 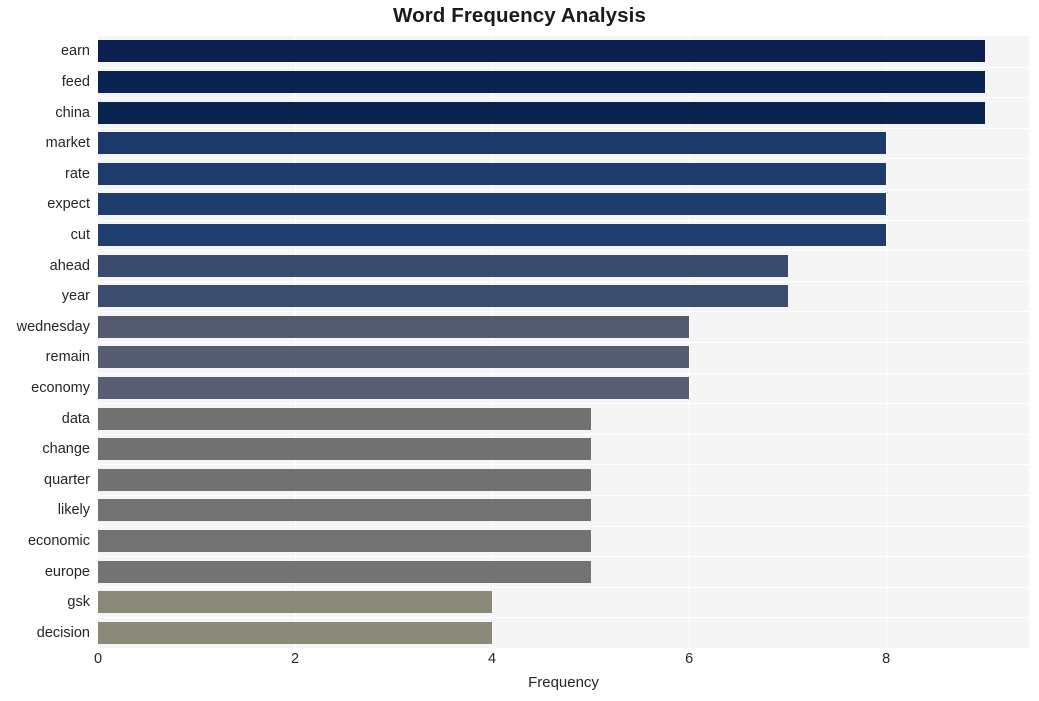 What do you see at coordinates (492, 659) in the screenshot?
I see `x-tick-label: 4` at bounding box center [492, 659].